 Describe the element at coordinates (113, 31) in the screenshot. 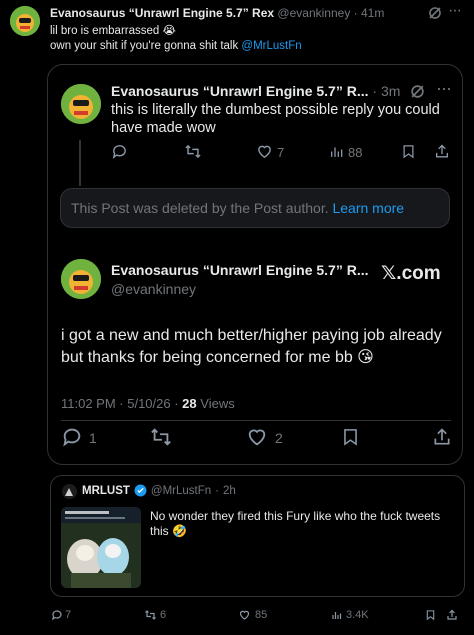

I see `post-text-line1: lil bro is embarrassed 😭` at that location.